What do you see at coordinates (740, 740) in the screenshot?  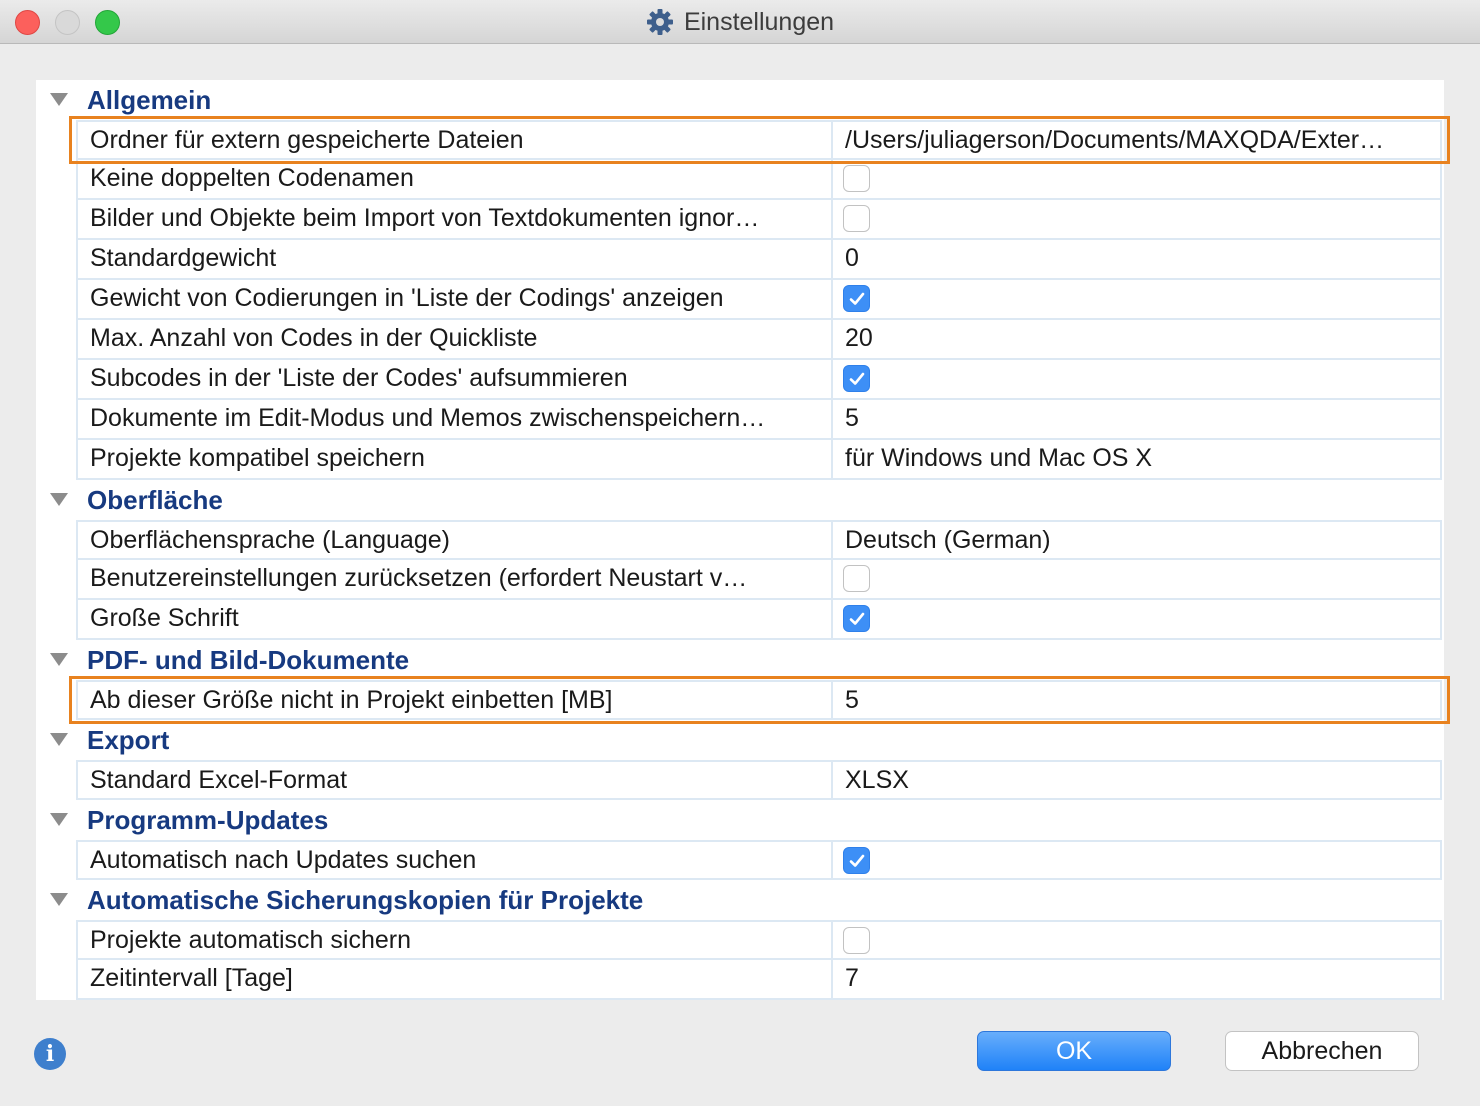 I see `section-header: Export` at bounding box center [740, 740].